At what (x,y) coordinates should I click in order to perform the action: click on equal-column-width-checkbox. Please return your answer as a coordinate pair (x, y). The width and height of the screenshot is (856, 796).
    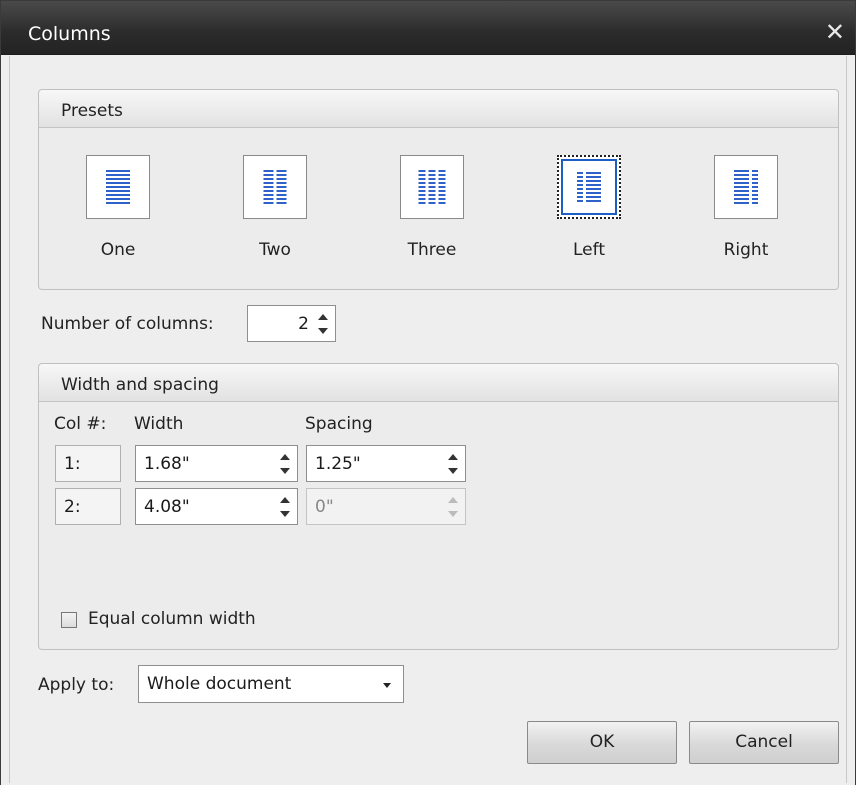
    Looking at the image, I should click on (69, 620).